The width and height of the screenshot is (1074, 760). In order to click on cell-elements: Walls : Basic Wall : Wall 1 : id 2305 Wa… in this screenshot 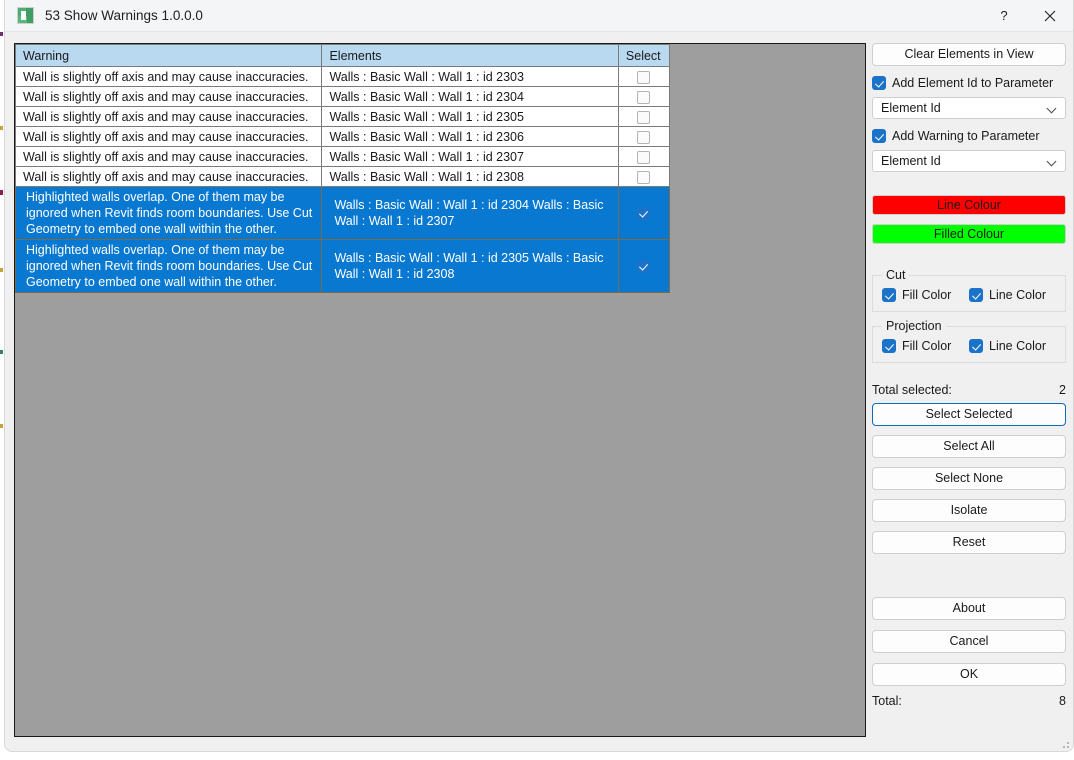, I will do `click(470, 266)`.